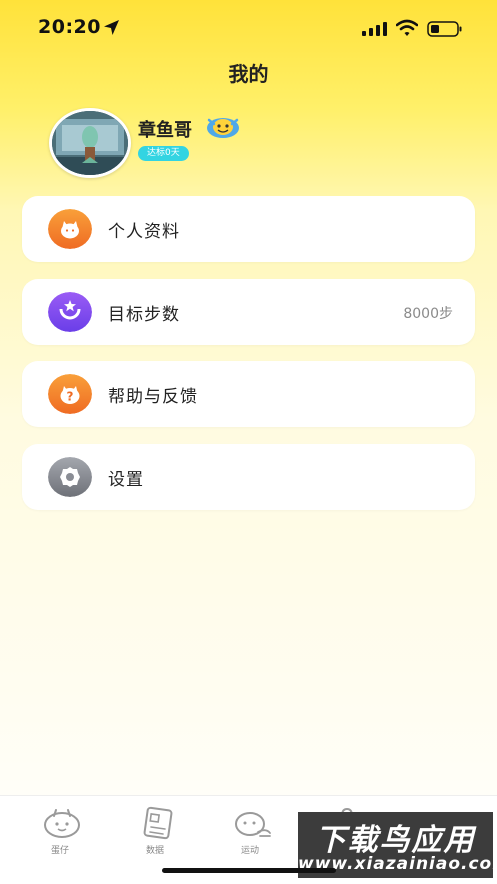  I want to click on menu-item-target-steps: 目标步数 8000步, so click(248, 312).